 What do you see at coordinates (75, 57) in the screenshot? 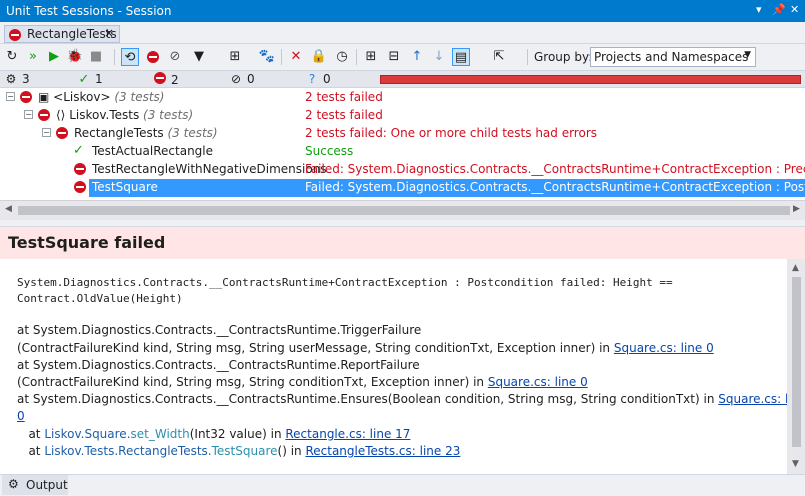
I see `debug-icon: 🐞` at bounding box center [75, 57].